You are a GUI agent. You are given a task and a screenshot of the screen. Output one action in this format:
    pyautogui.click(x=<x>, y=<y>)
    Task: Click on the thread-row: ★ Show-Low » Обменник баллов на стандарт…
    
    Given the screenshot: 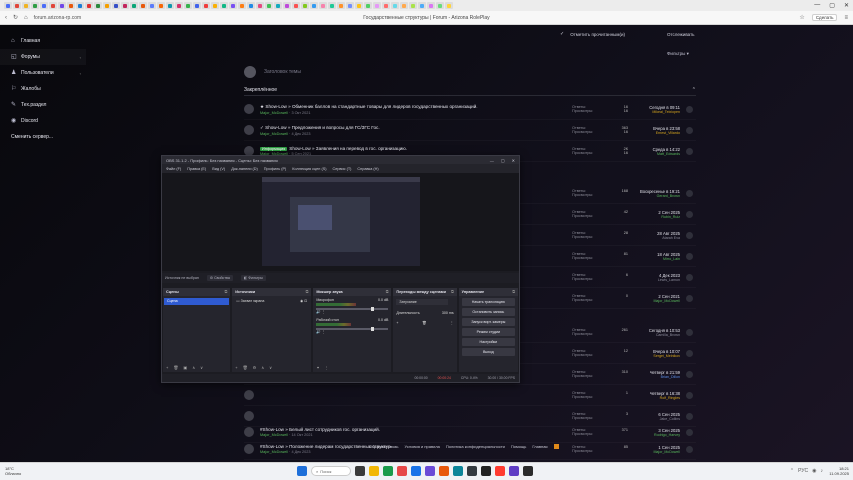 What is the action you would take?
    pyautogui.click(x=470, y=109)
    